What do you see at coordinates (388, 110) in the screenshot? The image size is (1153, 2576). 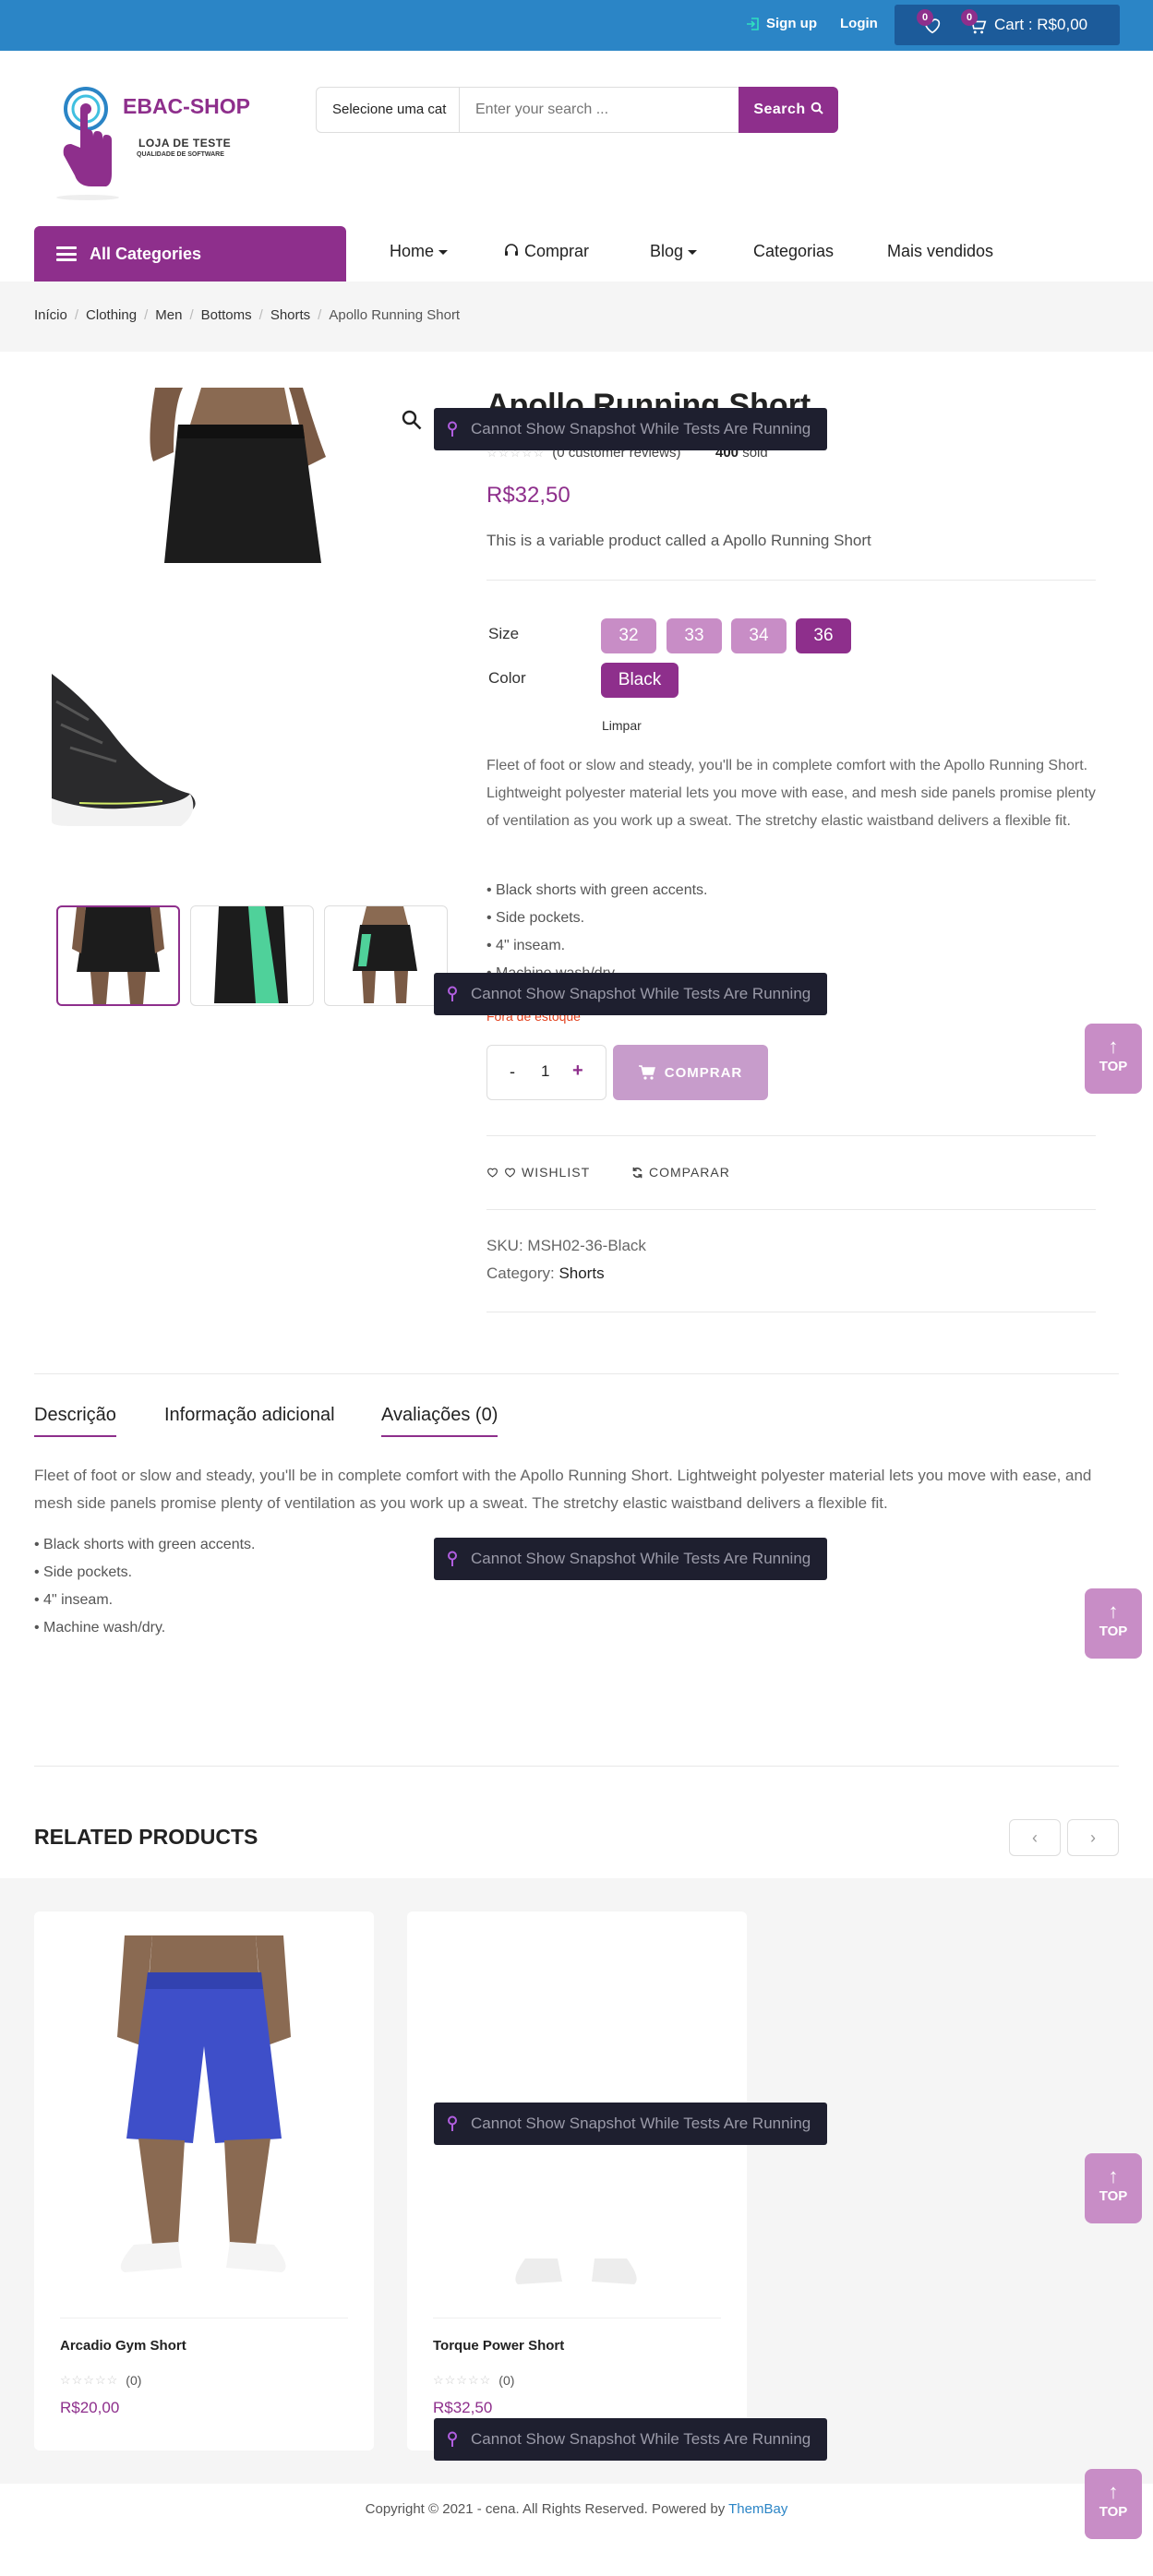 I see `search-category-select: Selecione uma cat` at bounding box center [388, 110].